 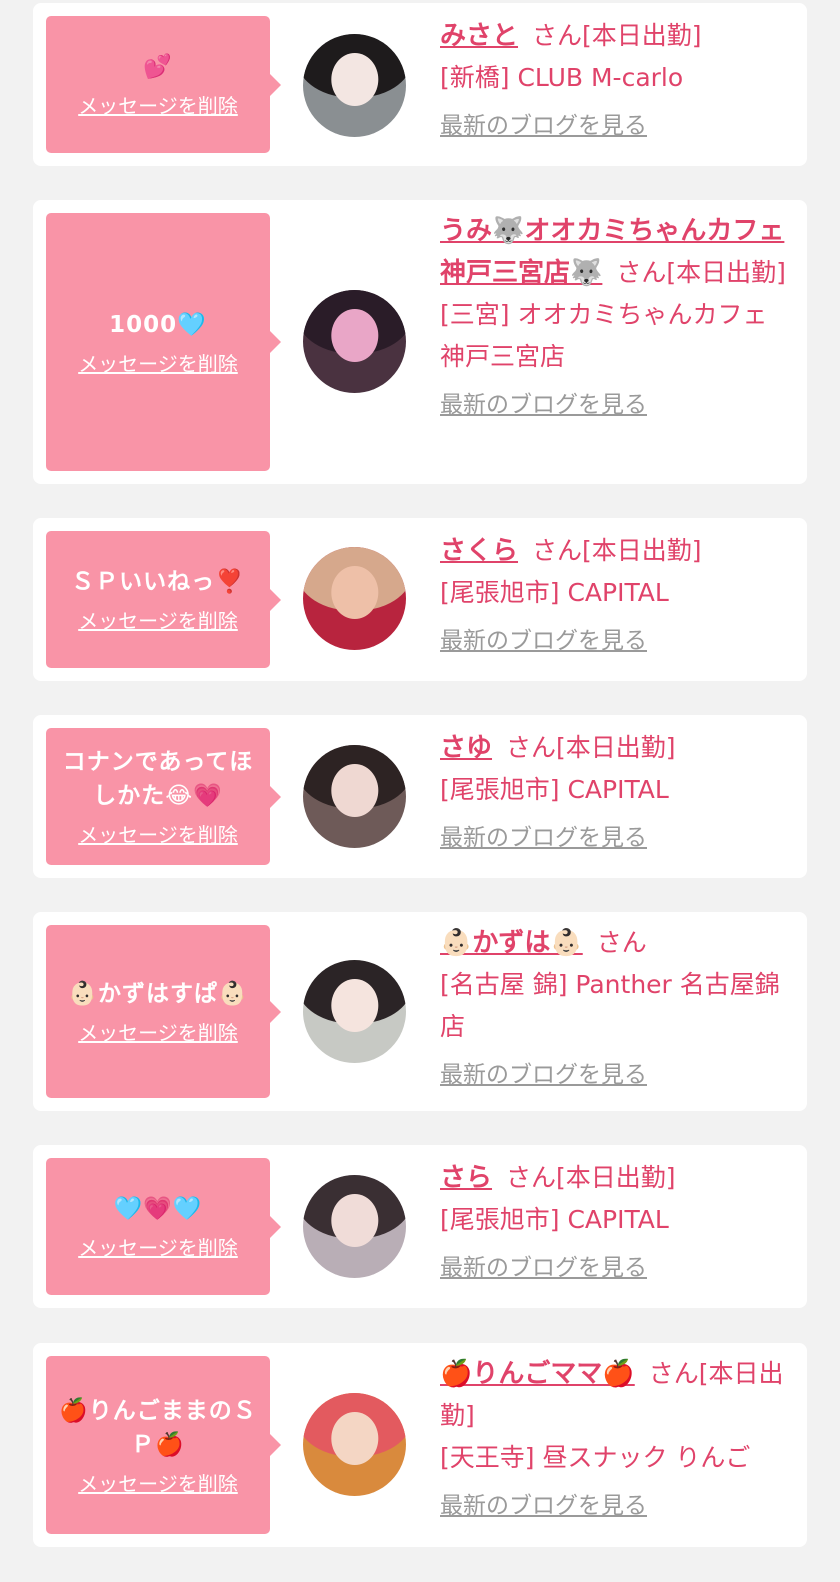 What do you see at coordinates (479, 551) in the screenshot?
I see `cast-name-link: さくら` at bounding box center [479, 551].